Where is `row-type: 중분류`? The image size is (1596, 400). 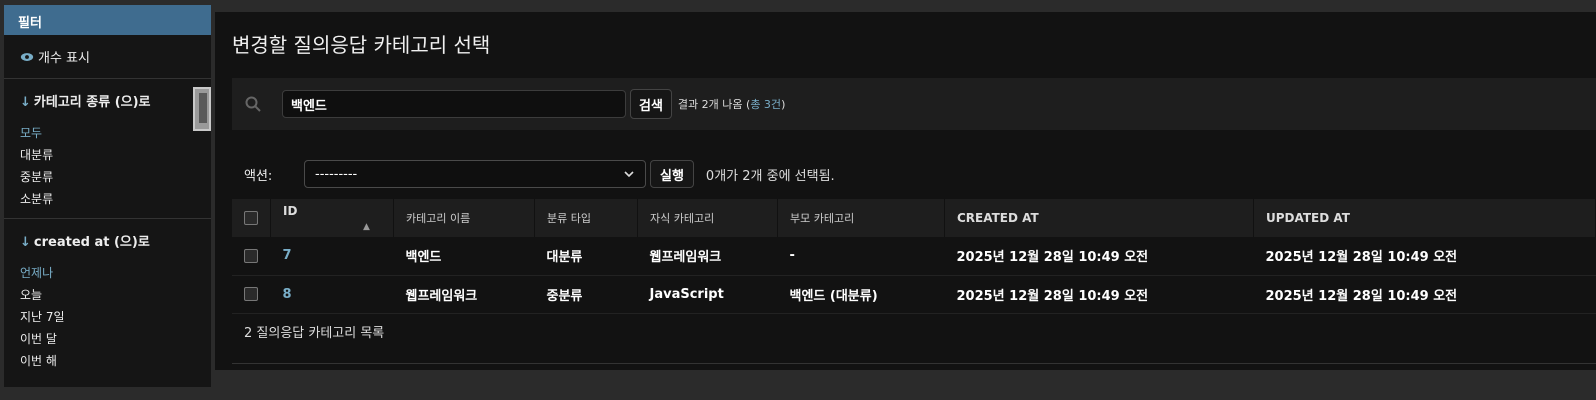 row-type: 중분류 is located at coordinates (586, 294).